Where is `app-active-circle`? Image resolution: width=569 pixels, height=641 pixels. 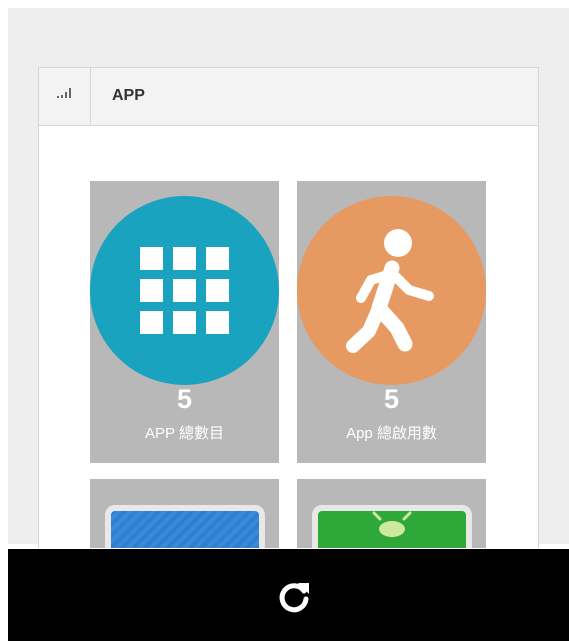
app-active-circle is located at coordinates (391, 290).